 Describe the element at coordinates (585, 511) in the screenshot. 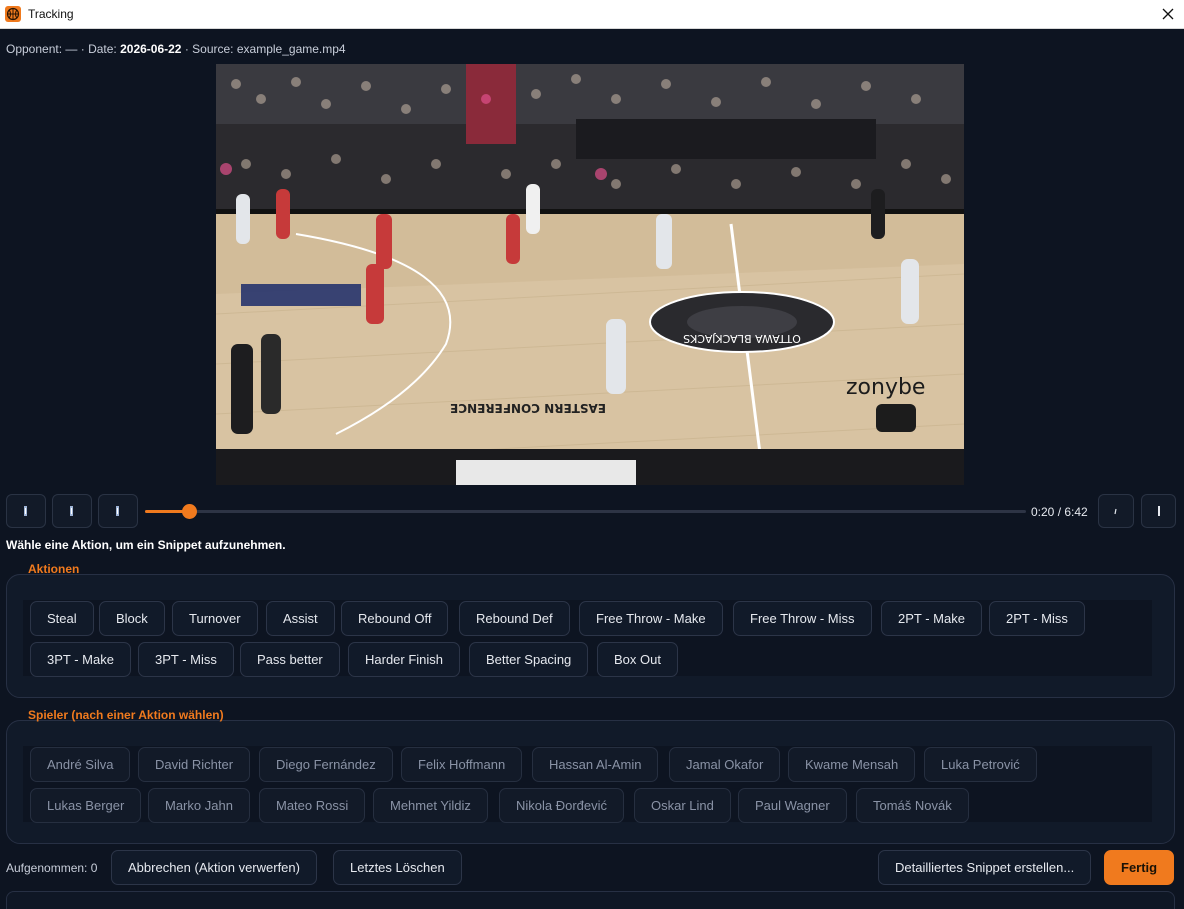

I see `seek-bar` at that location.